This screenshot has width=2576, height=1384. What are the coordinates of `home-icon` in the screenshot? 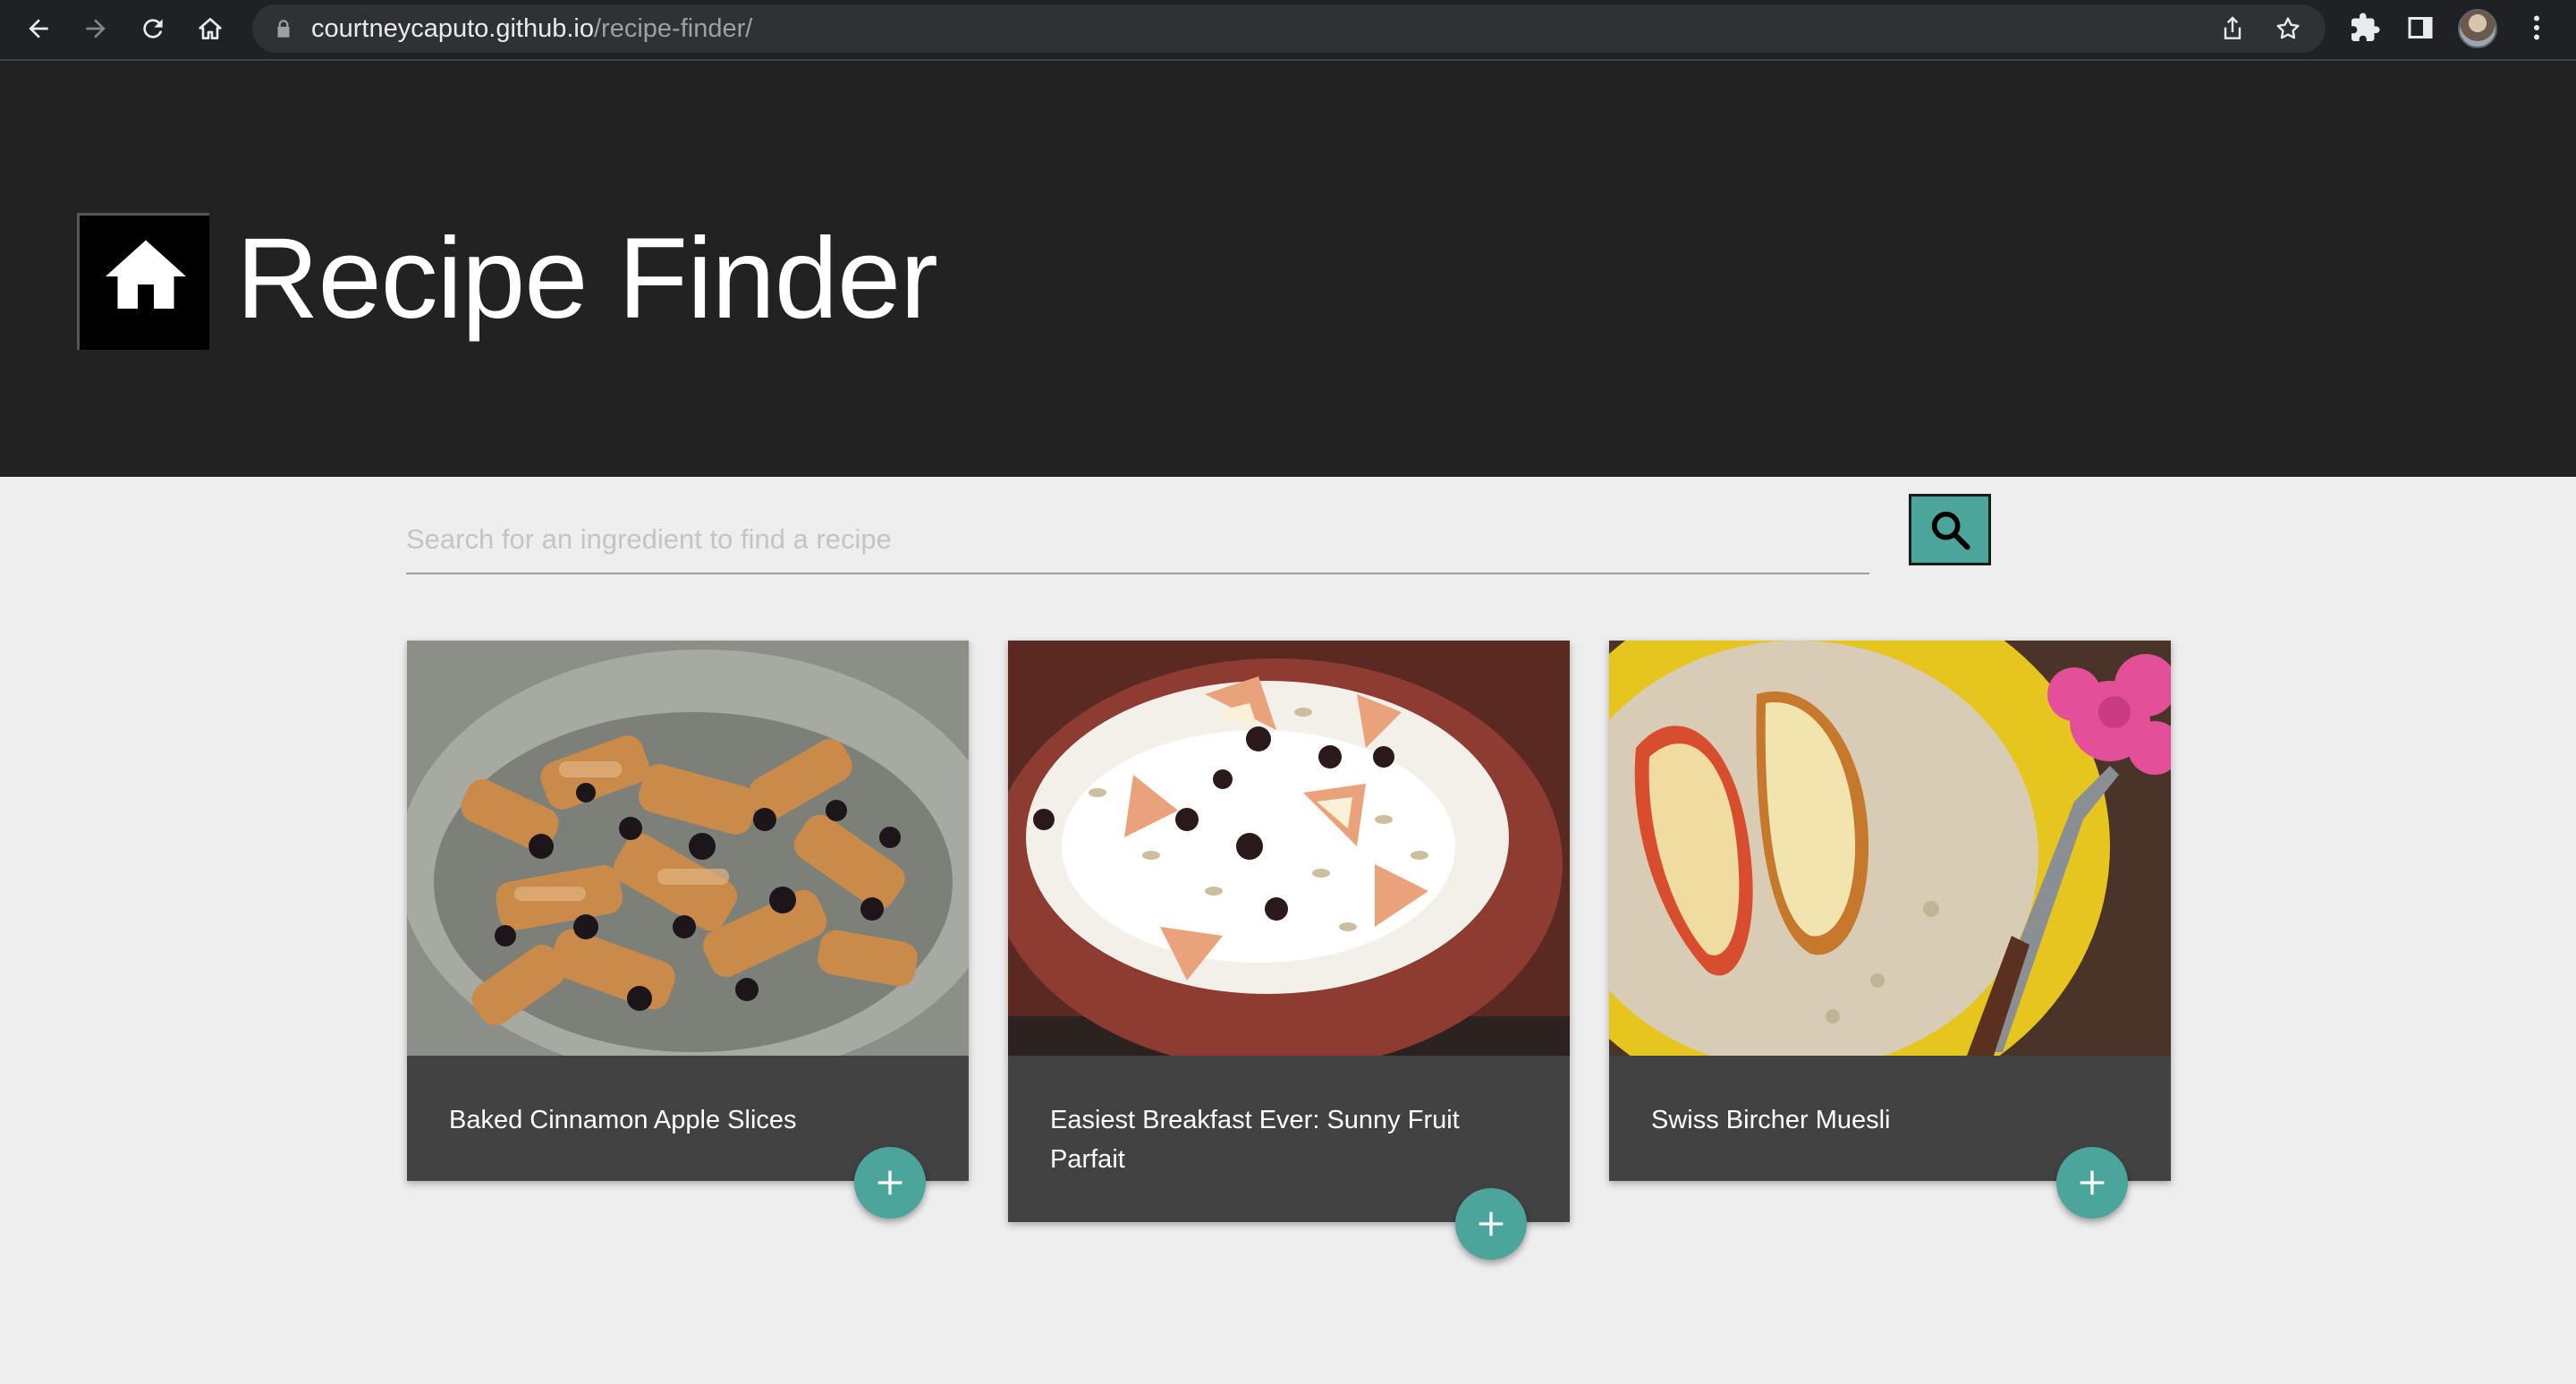 It's located at (210, 29).